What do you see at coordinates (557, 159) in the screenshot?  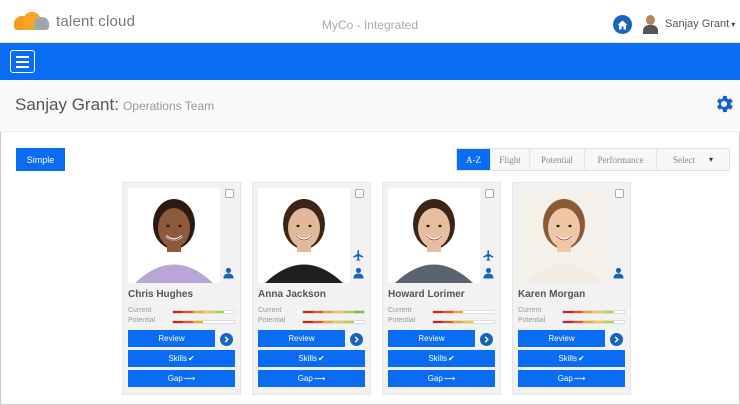 I see `sort-tab-potential: Potential` at bounding box center [557, 159].